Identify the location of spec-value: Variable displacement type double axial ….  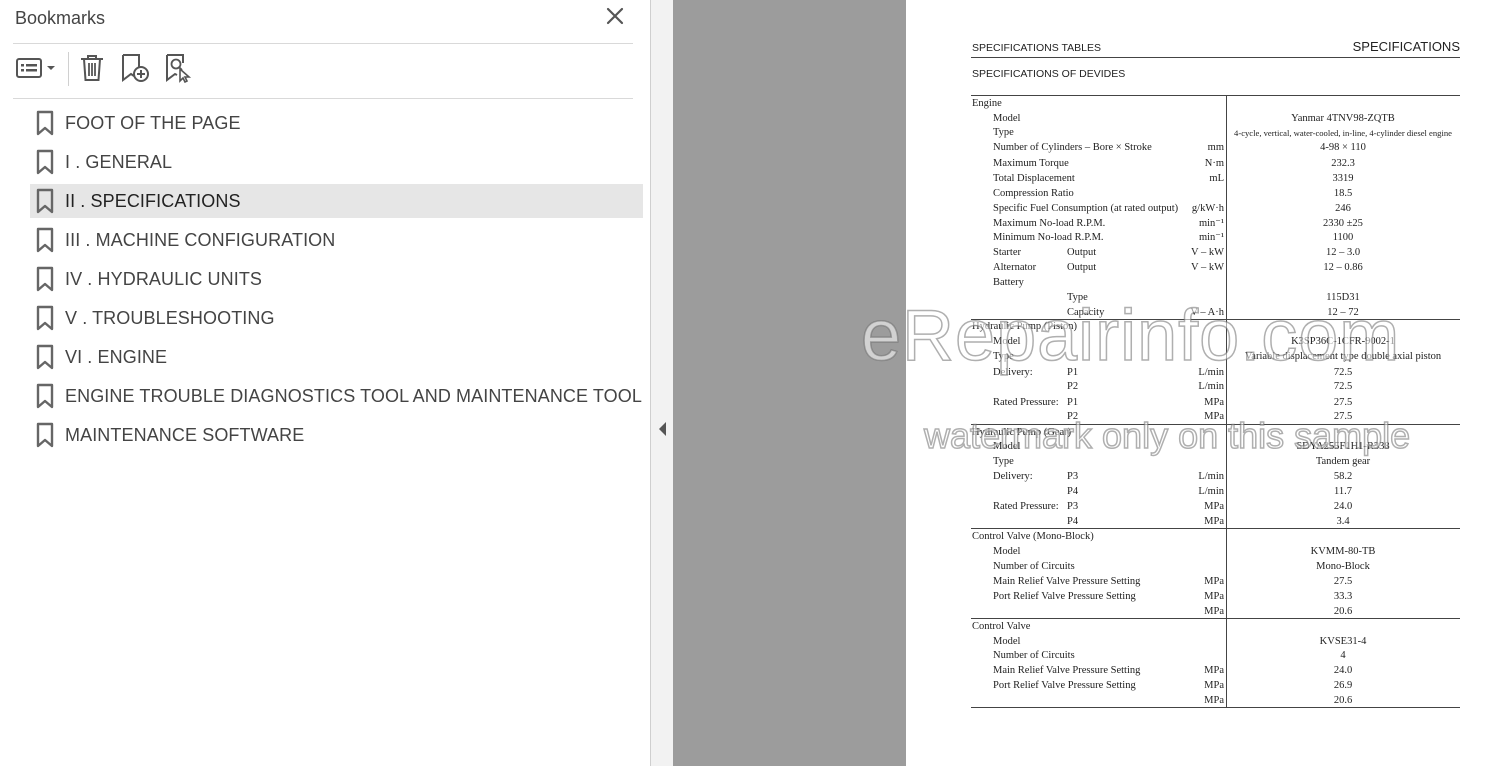
(1343, 356).